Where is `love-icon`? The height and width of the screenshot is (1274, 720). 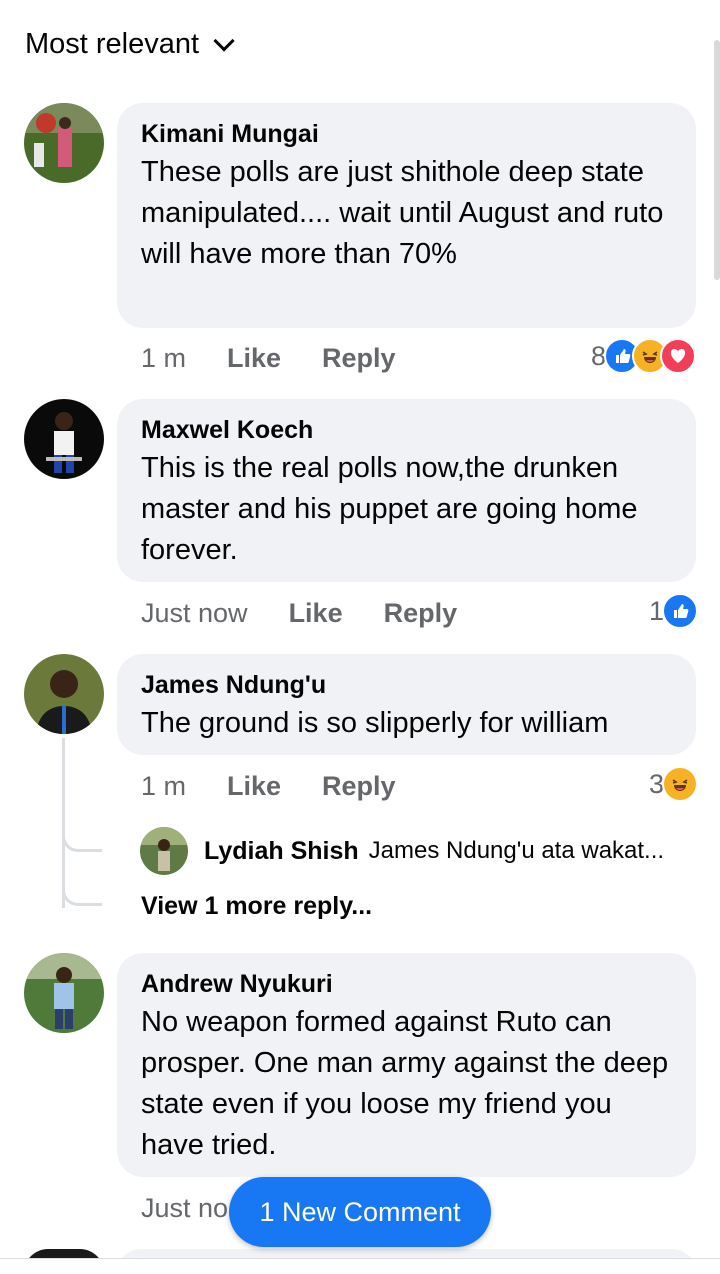 love-icon is located at coordinates (678, 356).